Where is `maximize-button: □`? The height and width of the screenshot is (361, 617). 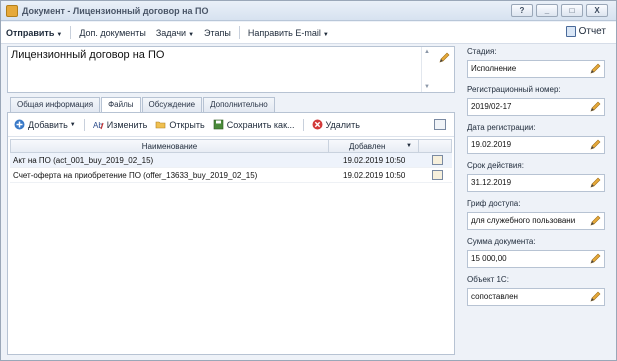 maximize-button: □ is located at coordinates (572, 10).